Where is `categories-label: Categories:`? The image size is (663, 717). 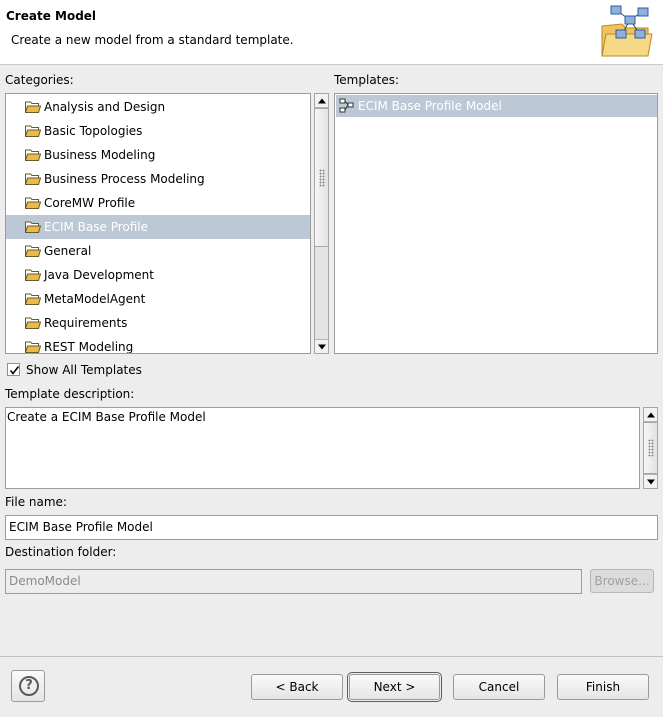
categories-label: Categories: is located at coordinates (39, 80).